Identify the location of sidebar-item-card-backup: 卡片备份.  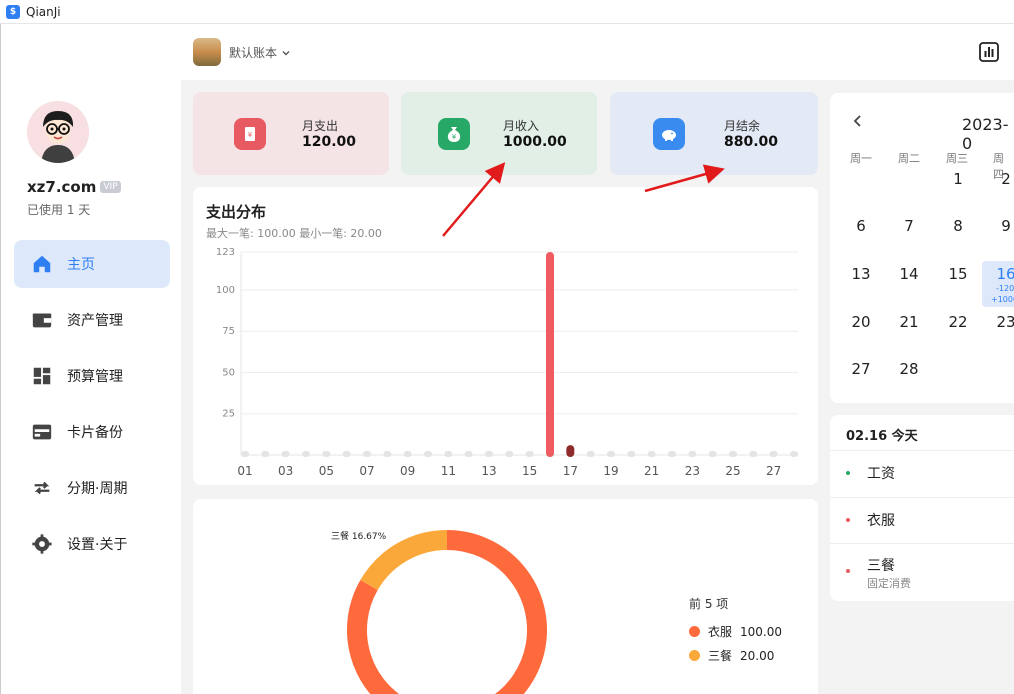
(92, 432).